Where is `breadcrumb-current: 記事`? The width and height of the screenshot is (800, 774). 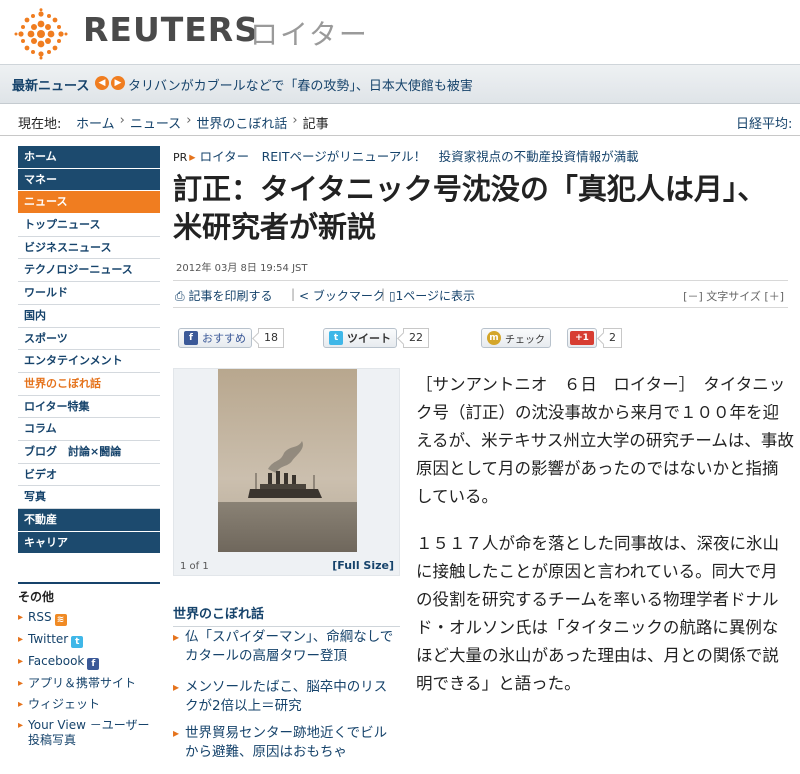 breadcrumb-current: 記事 is located at coordinates (315, 124).